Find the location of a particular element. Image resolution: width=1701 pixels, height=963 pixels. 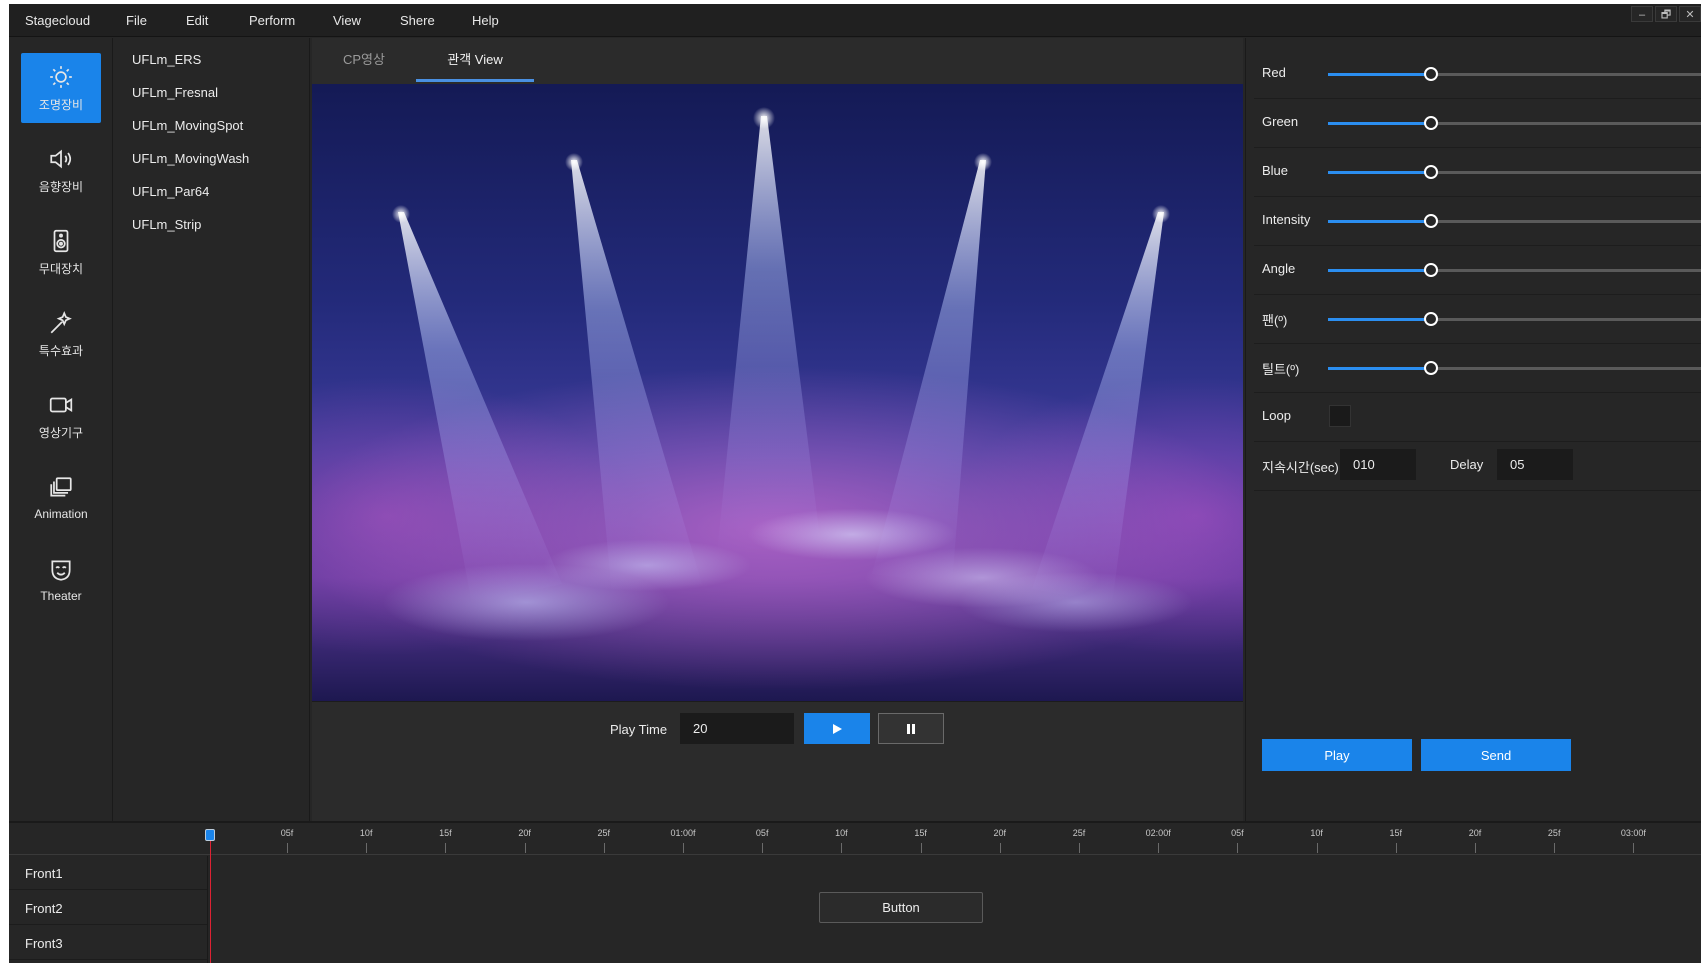

slider-label: Blue is located at coordinates (1275, 170).